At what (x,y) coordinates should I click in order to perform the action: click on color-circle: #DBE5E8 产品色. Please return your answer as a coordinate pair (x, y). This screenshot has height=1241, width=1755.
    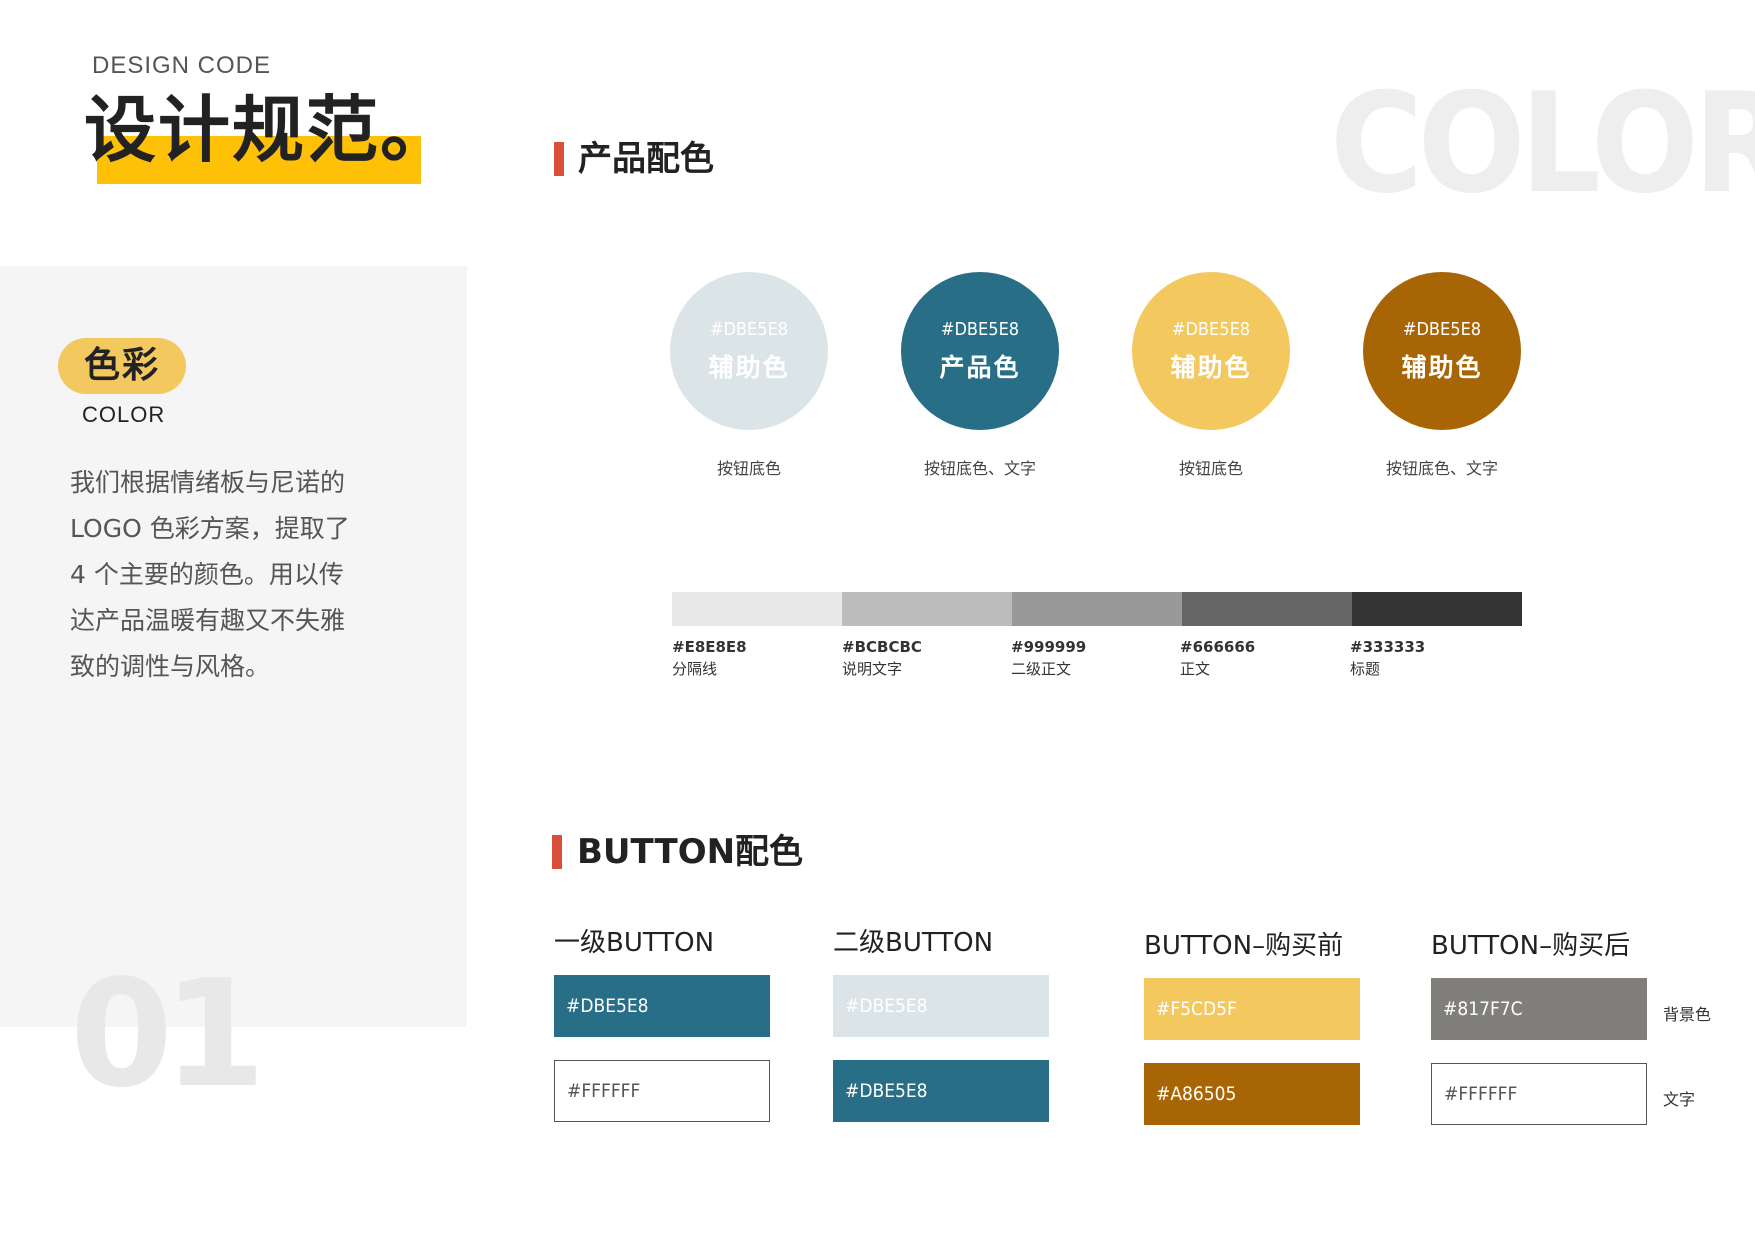
    Looking at the image, I should click on (980, 351).